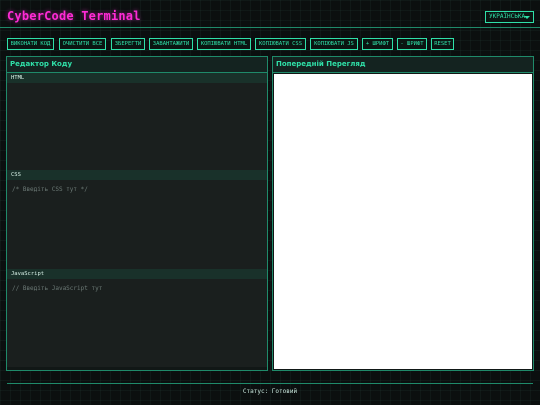  I want to click on run-code-button: ВИКОНАТИ КОД, so click(30, 44).